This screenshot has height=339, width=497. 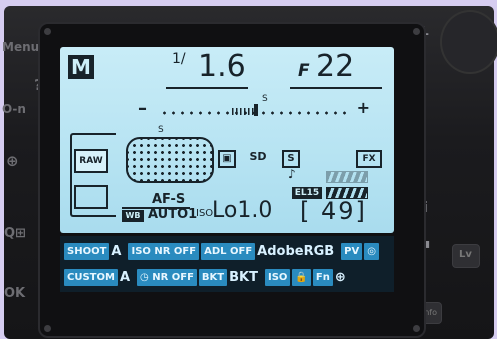 What do you see at coordinates (170, 154) in the screenshot?
I see `af-point-grid: S` at bounding box center [170, 154].